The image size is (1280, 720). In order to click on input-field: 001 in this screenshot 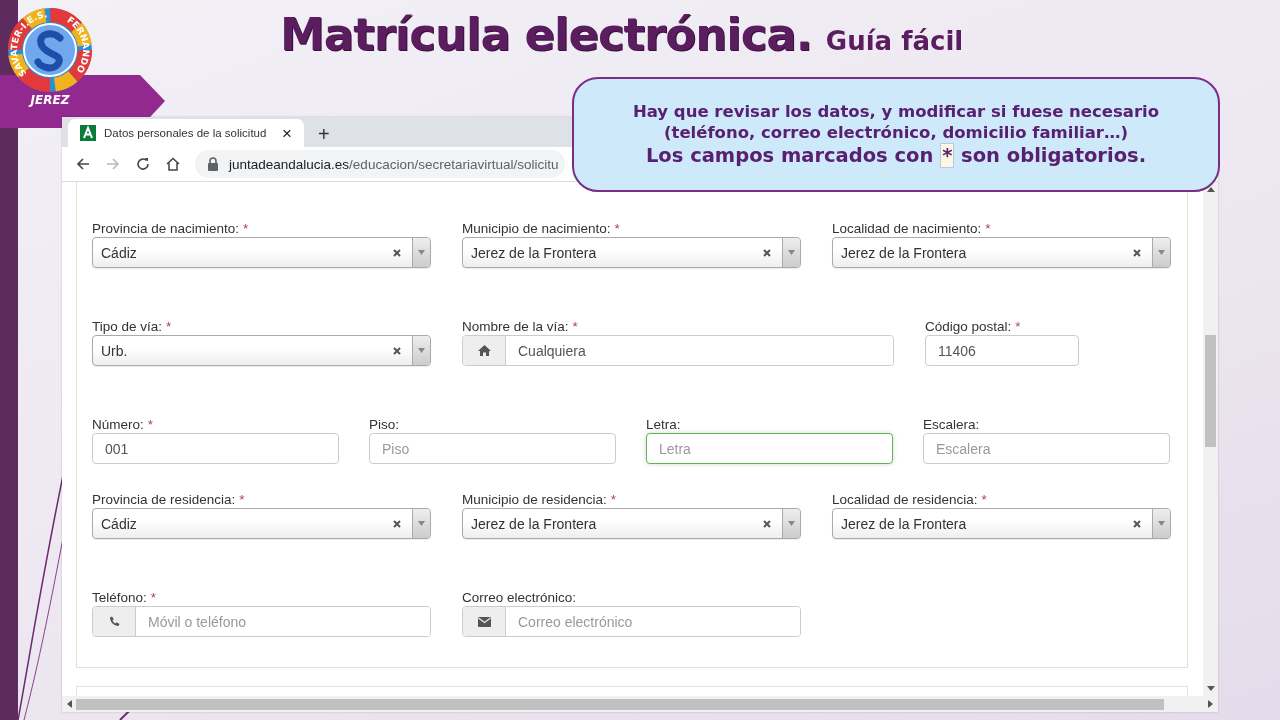, I will do `click(215, 448)`.